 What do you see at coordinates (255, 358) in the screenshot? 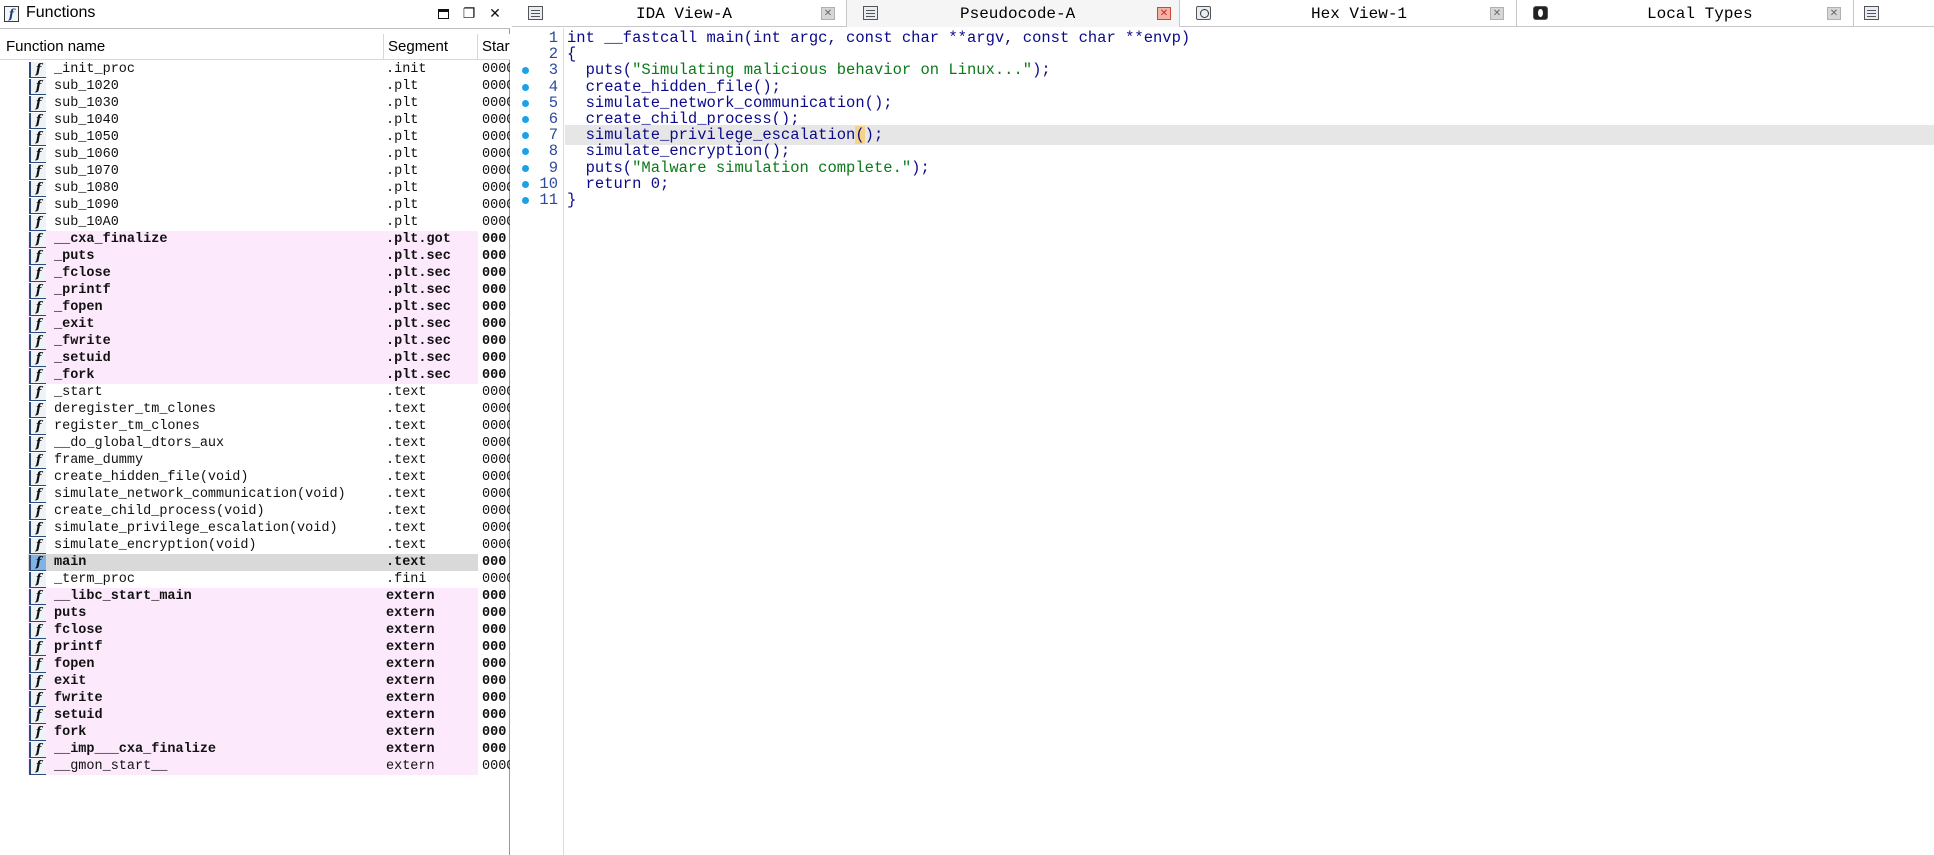
I see `function-row: f _setuid .plt.sec 000` at bounding box center [255, 358].